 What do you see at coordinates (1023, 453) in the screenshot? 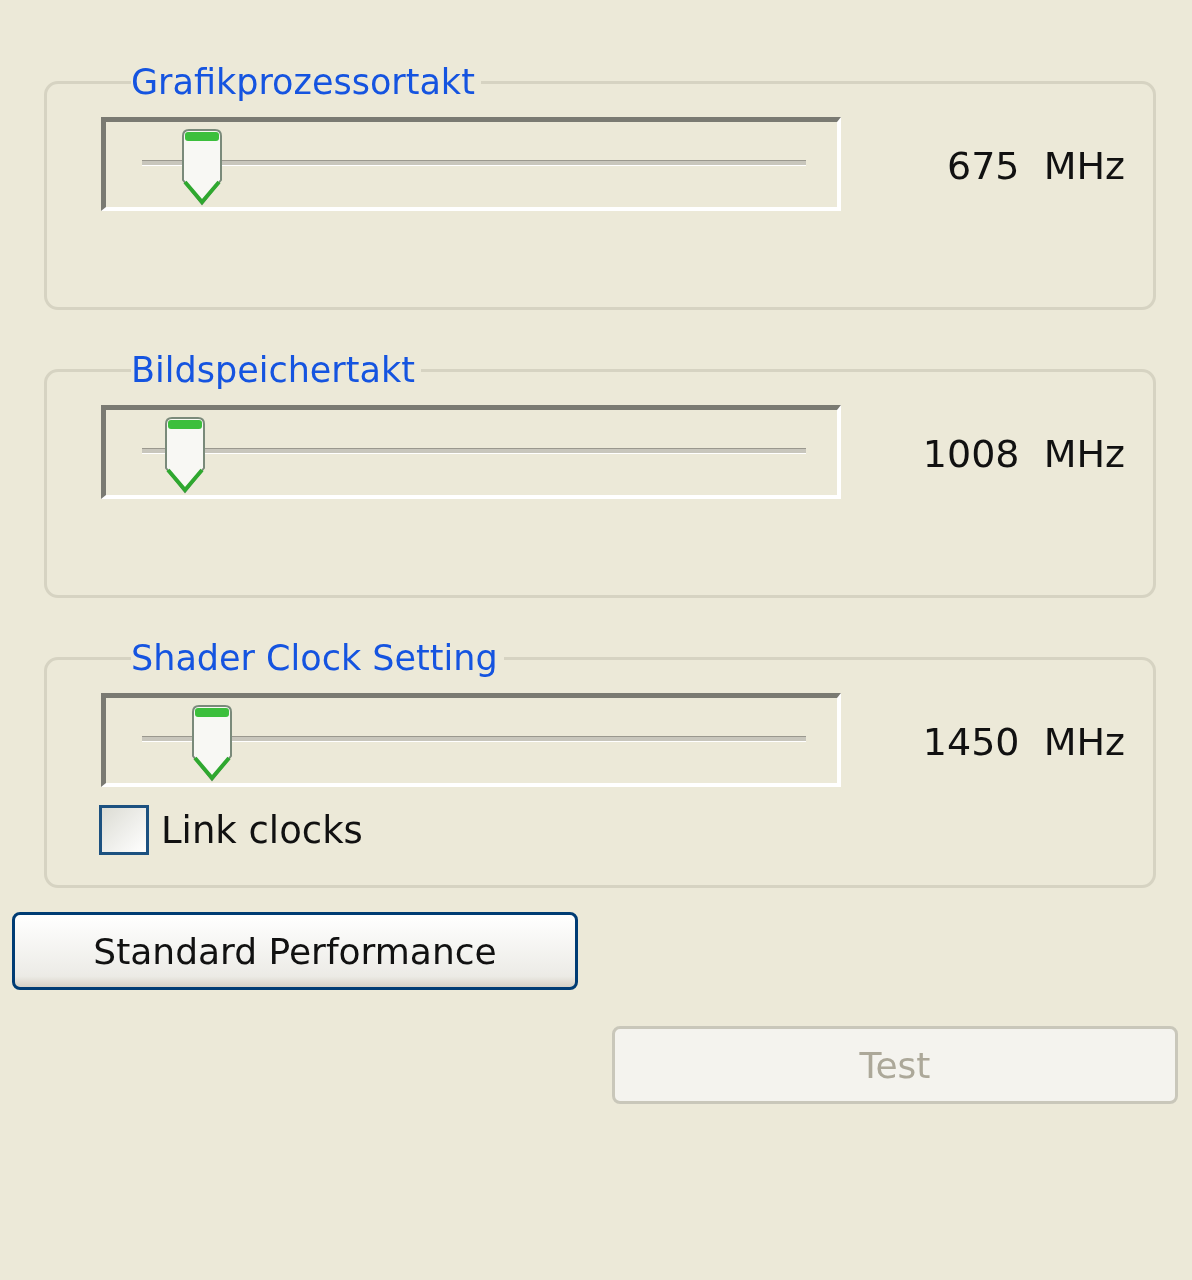
I see `clock-value: 1008 MHz` at bounding box center [1023, 453].